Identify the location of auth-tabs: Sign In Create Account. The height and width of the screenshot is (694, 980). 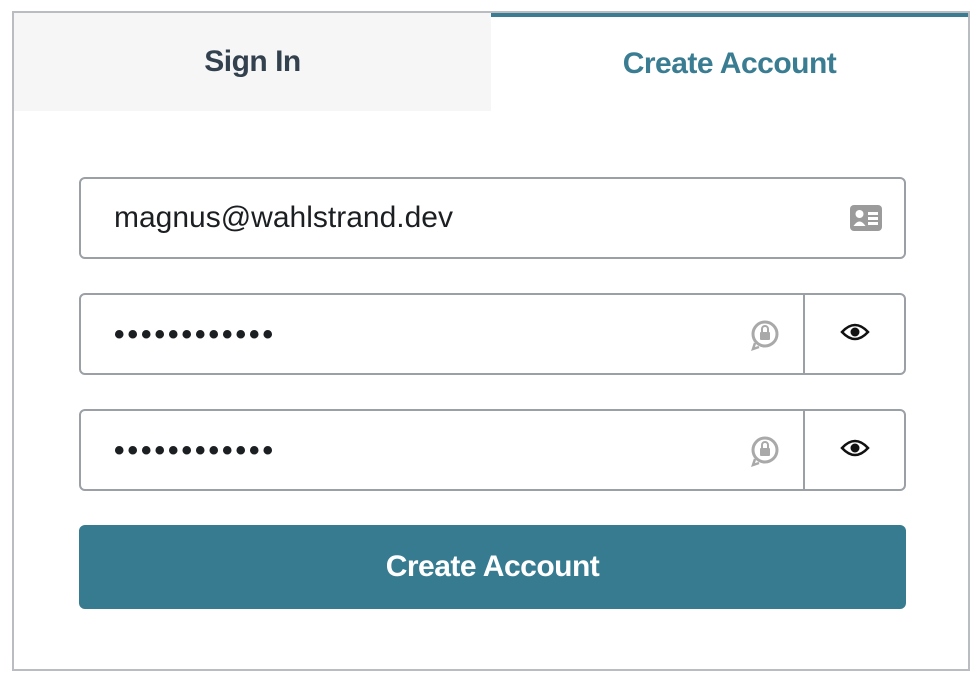
(491, 62).